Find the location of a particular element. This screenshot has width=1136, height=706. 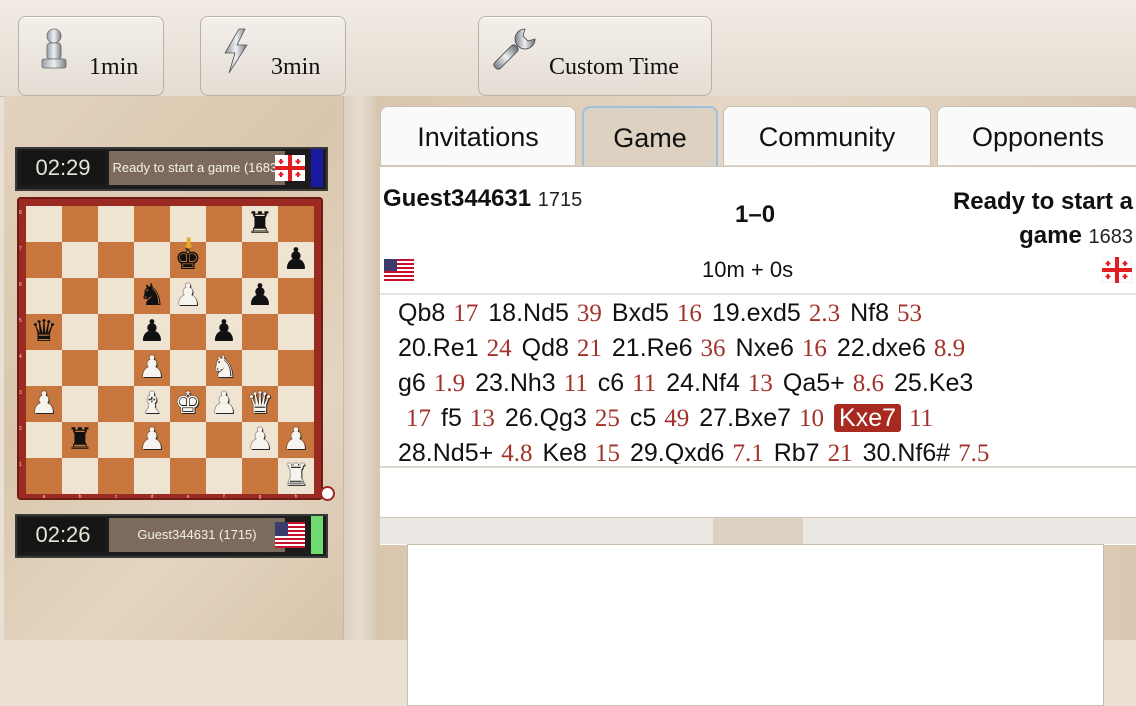

square-h1: ♜ is located at coordinates (296, 476).